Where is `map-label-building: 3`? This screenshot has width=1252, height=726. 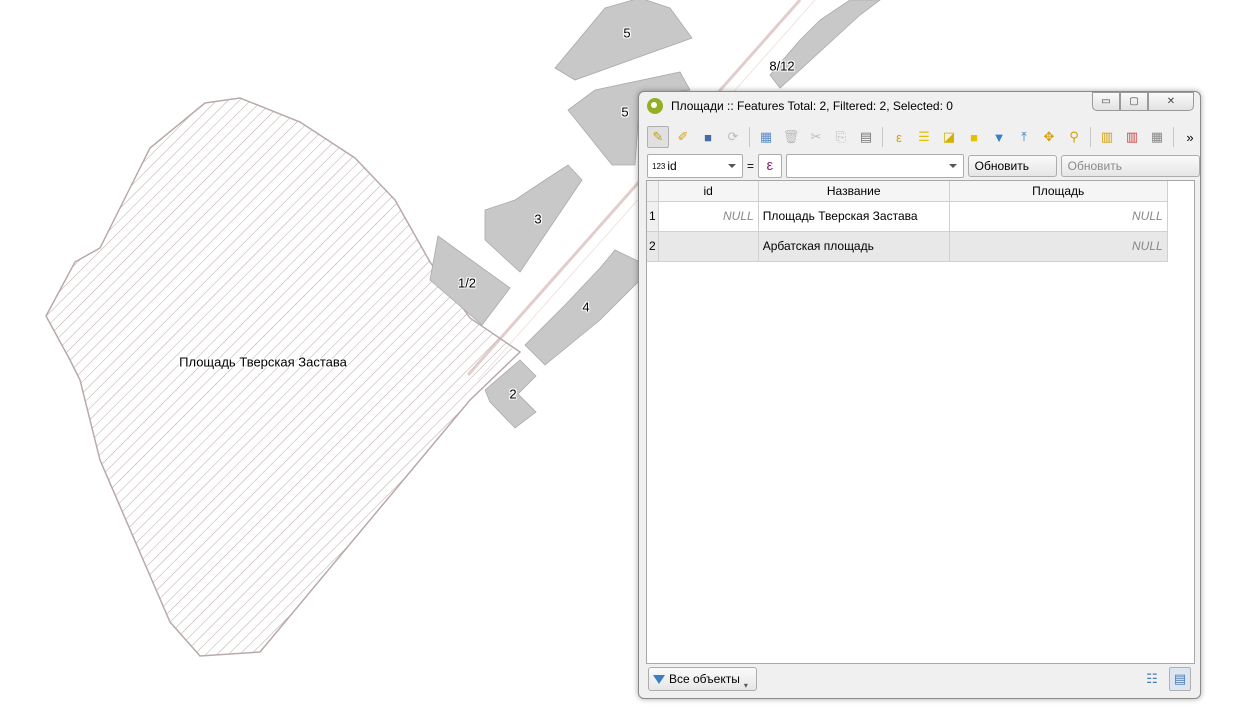 map-label-building: 3 is located at coordinates (538, 219).